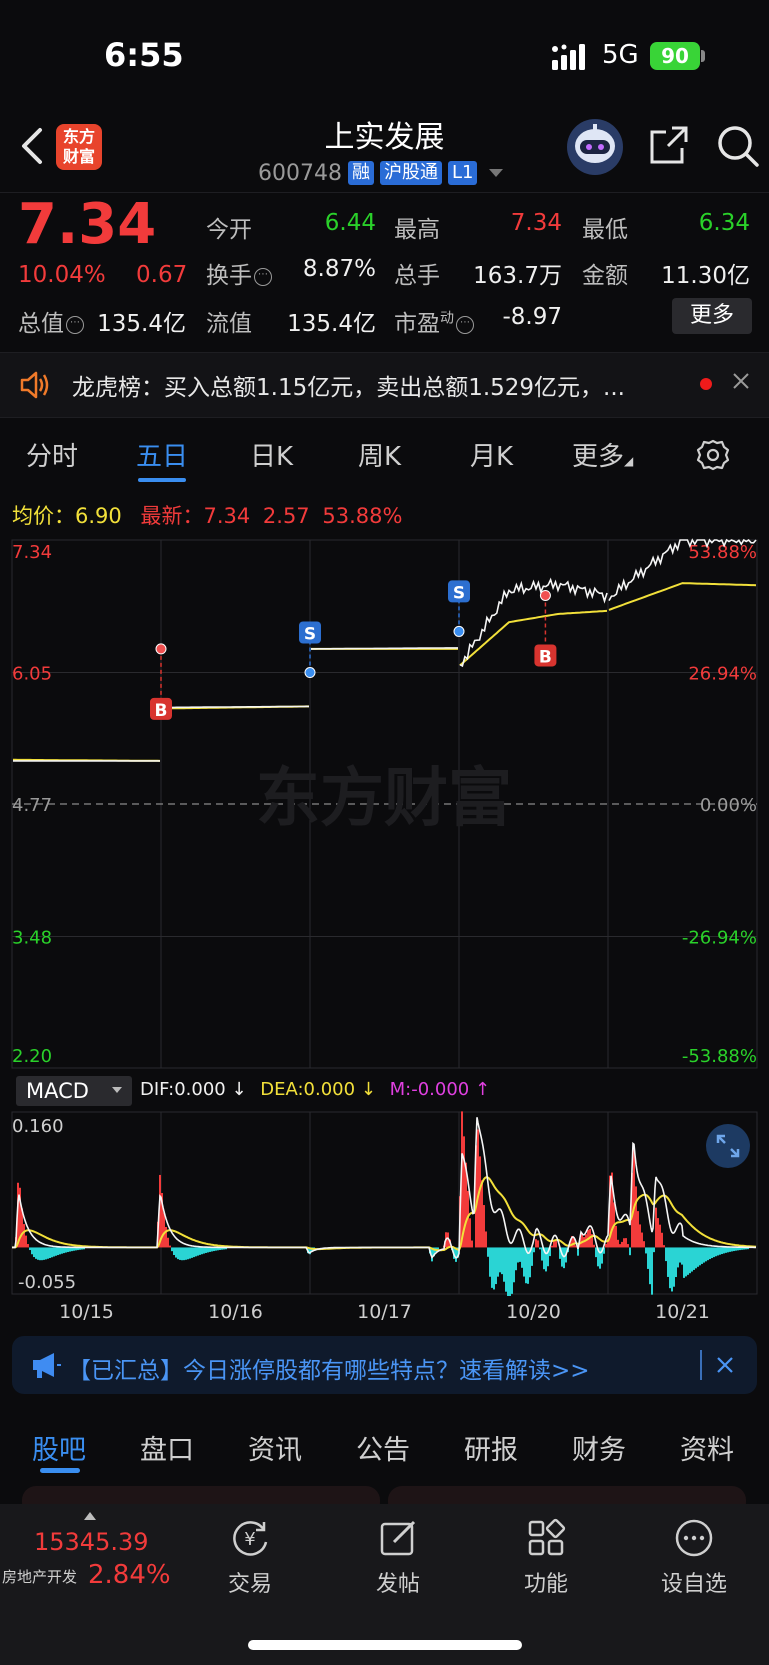  What do you see at coordinates (547, 1537) in the screenshot?
I see `grid-icon` at bounding box center [547, 1537].